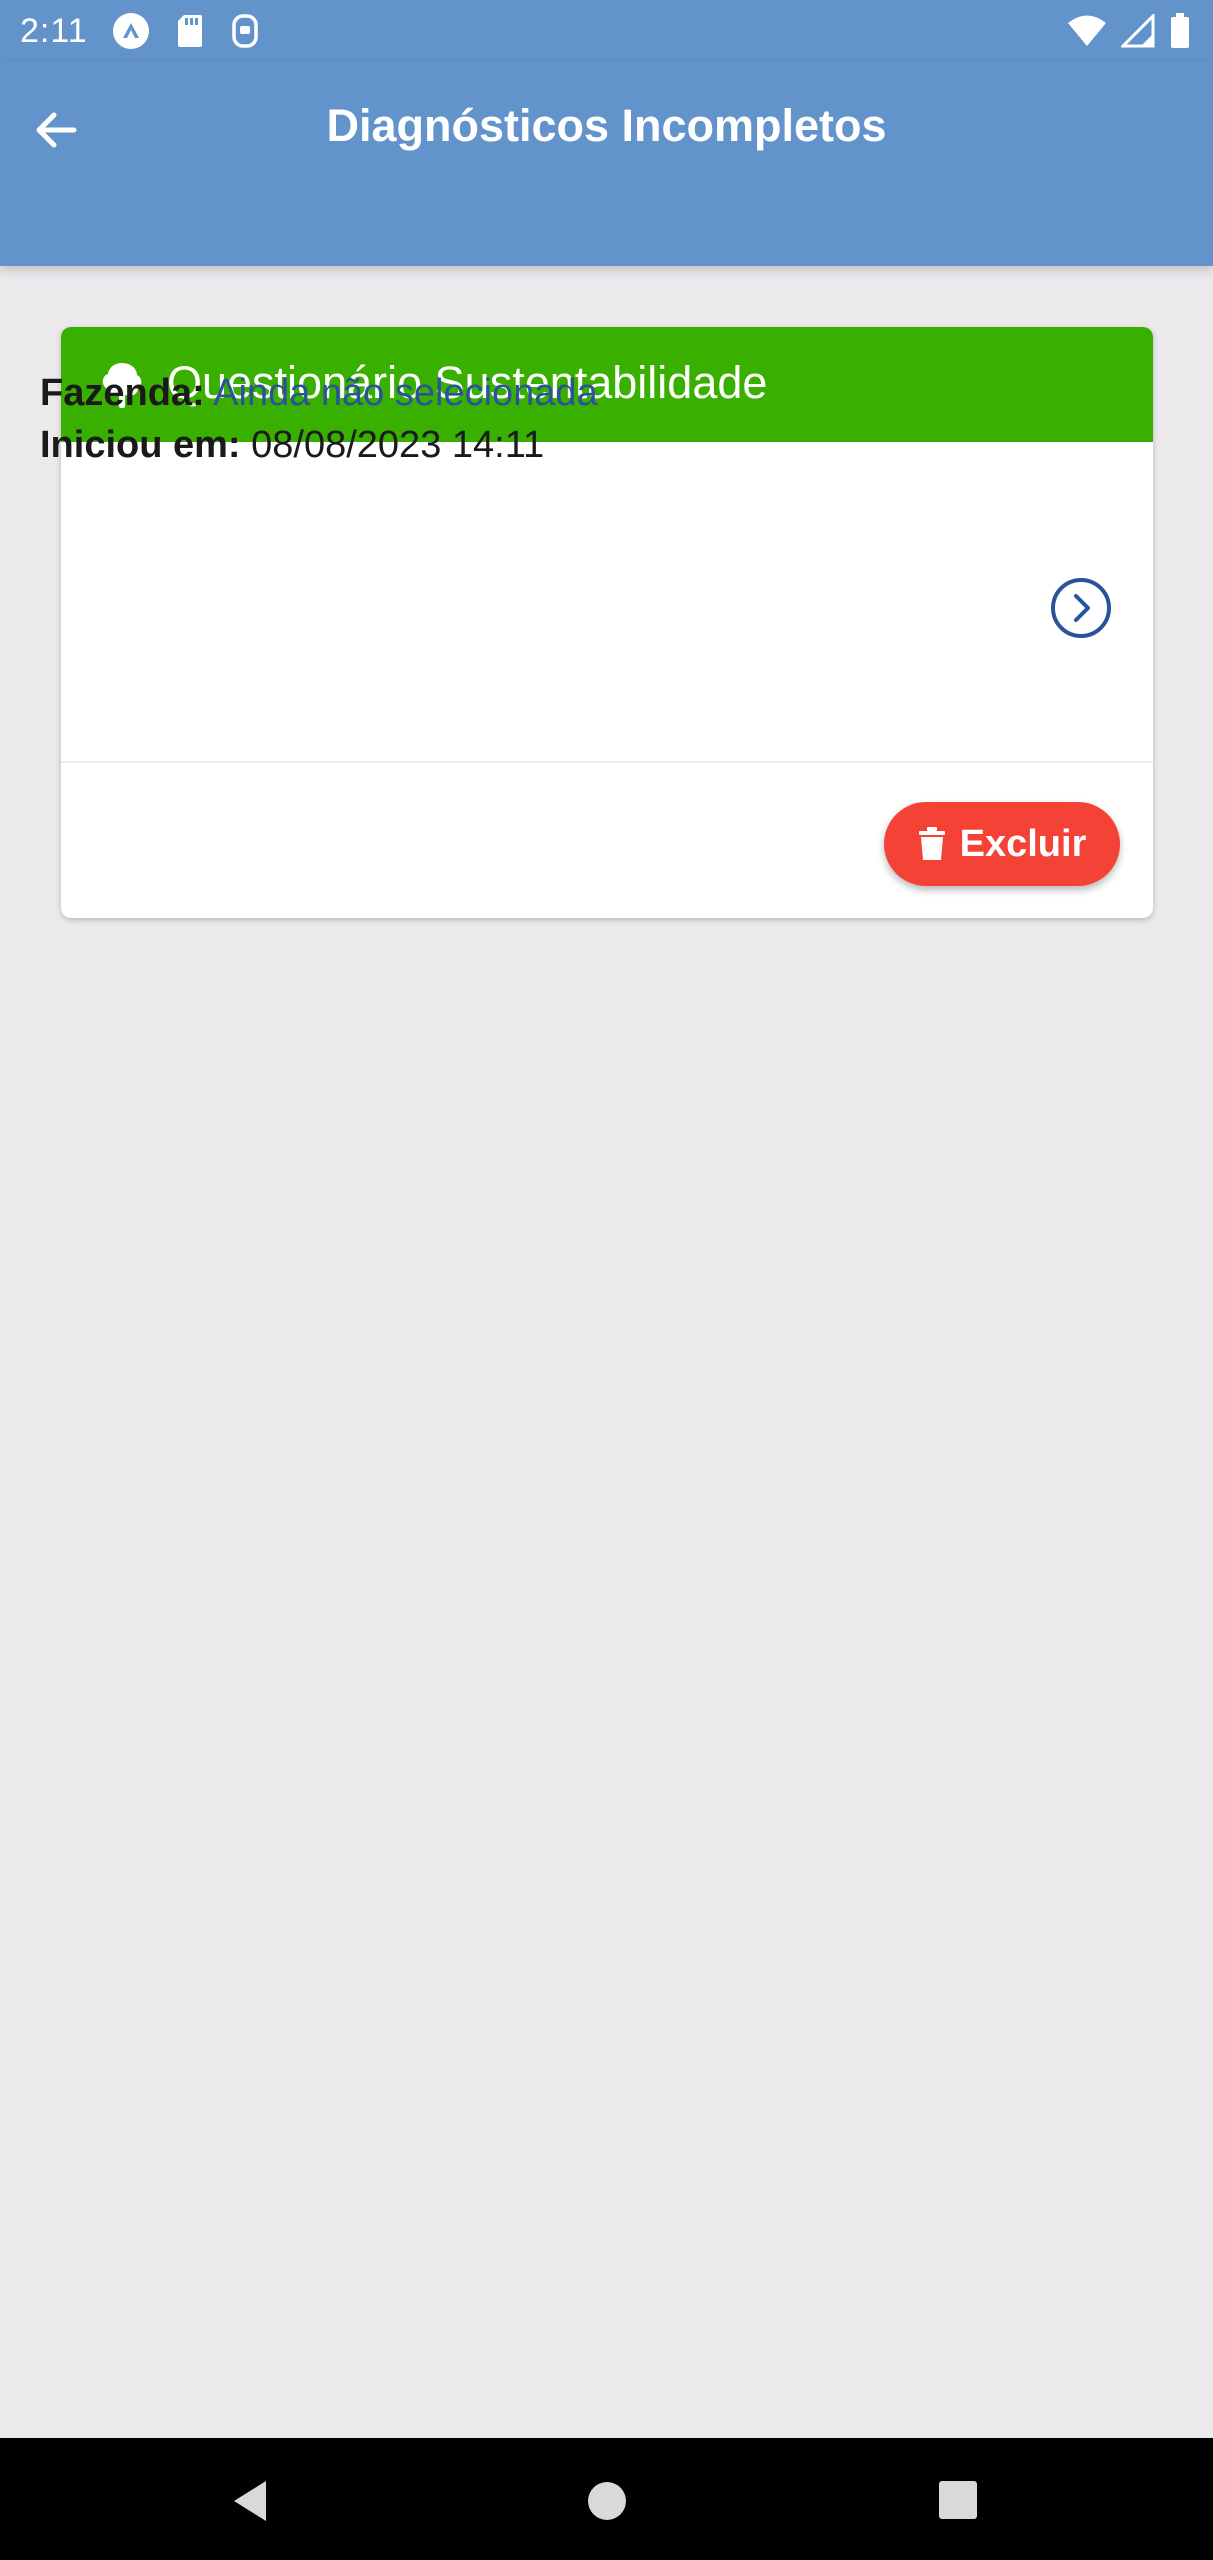 The height and width of the screenshot is (2560, 1213). Describe the element at coordinates (245, 31) in the screenshot. I see `media-icon` at that location.